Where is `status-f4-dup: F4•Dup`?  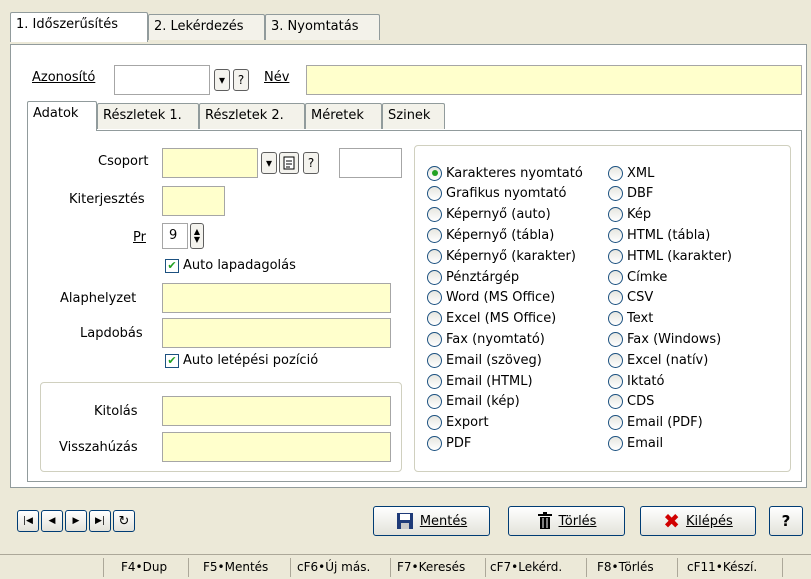
status-f4-dup: F4•Dup is located at coordinates (144, 567).